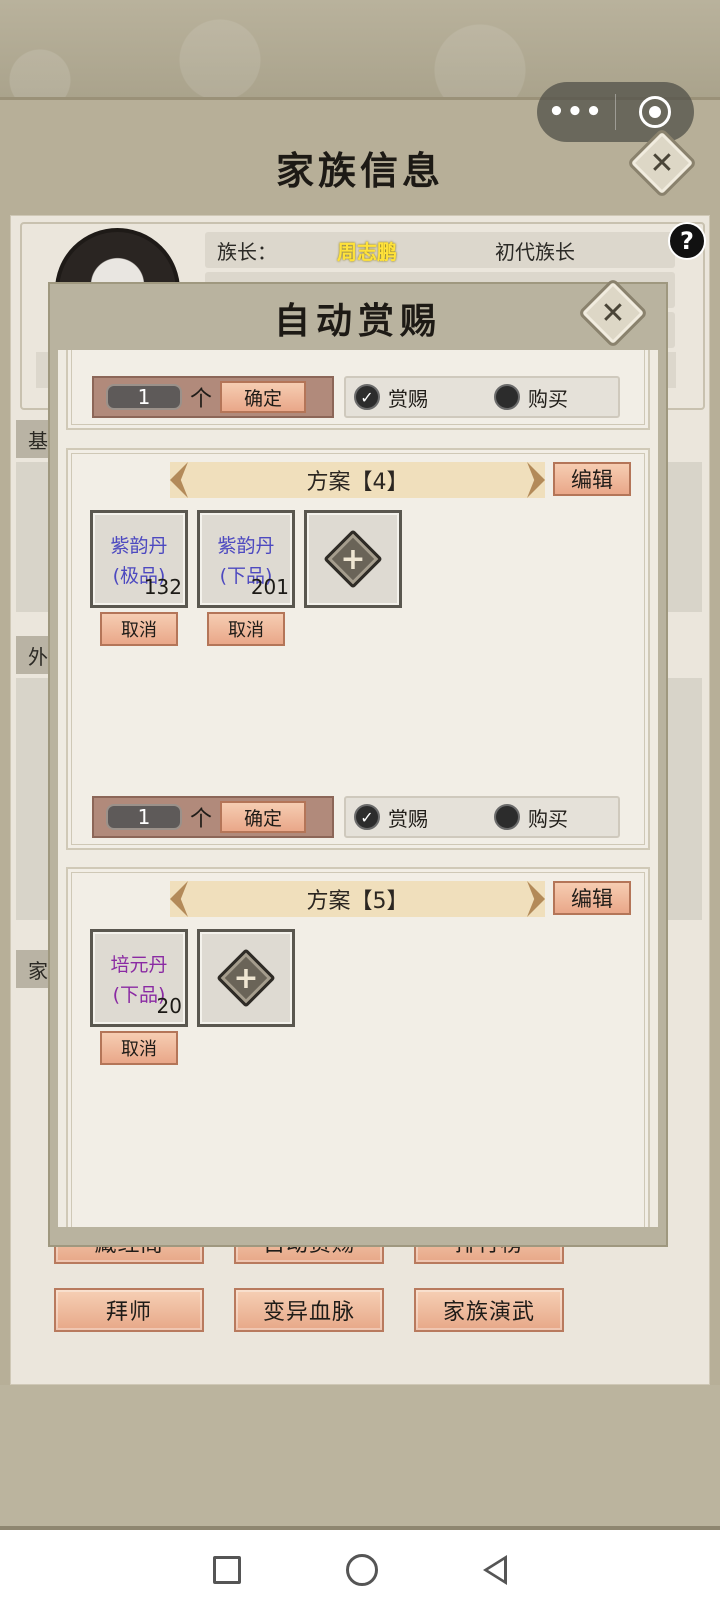  Describe the element at coordinates (246, 559) in the screenshot. I see `item-slot: 紫韵丹 (下品) 201` at that location.